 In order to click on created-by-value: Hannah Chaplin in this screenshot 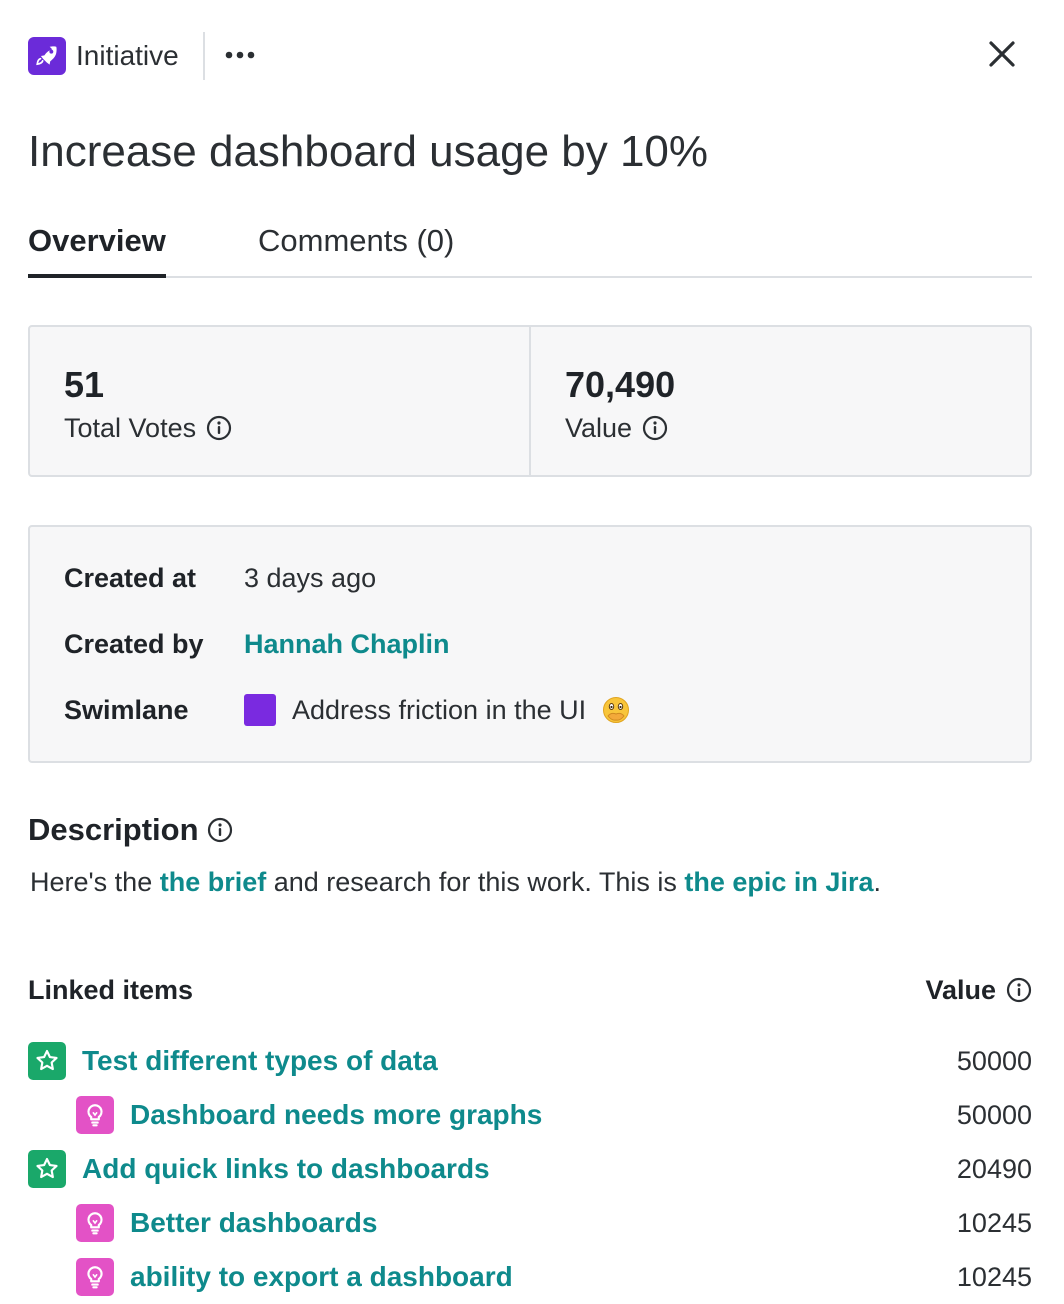, I will do `click(347, 644)`.